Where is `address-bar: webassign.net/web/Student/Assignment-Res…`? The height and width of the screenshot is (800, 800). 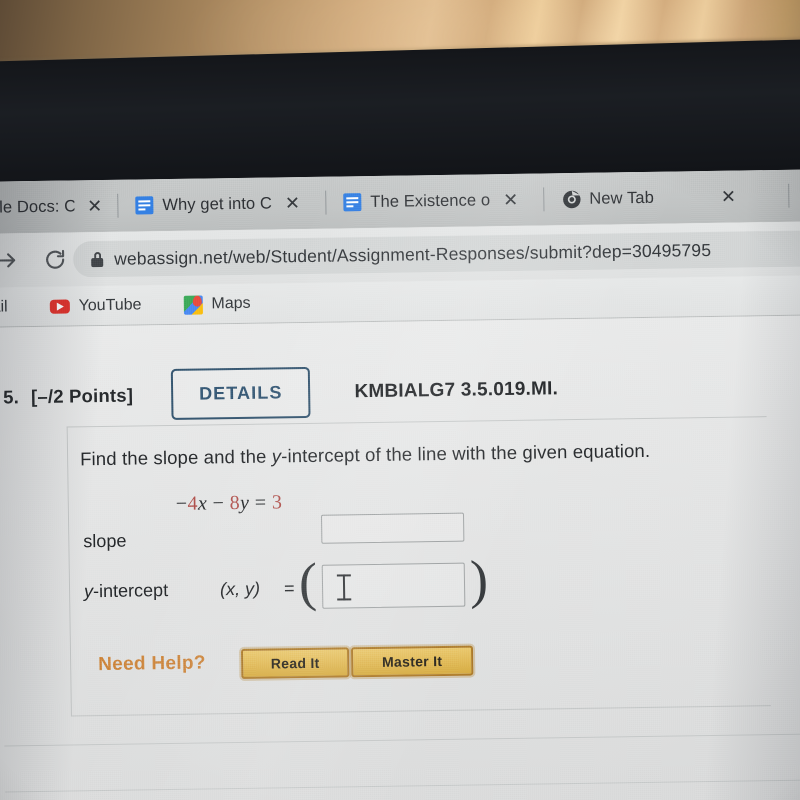 address-bar: webassign.net/web/Student/Assignment-Res… is located at coordinates (436, 253).